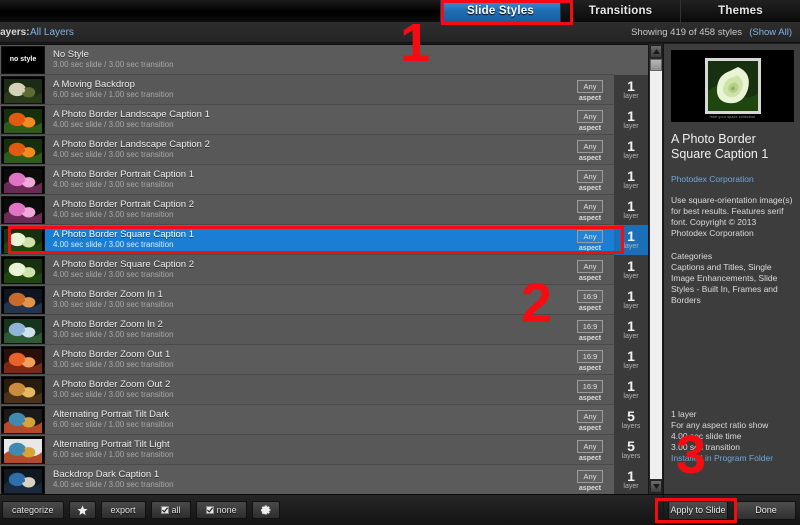 The width and height of the screenshot is (800, 525). I want to click on scroll-up-icon, so click(656, 51).